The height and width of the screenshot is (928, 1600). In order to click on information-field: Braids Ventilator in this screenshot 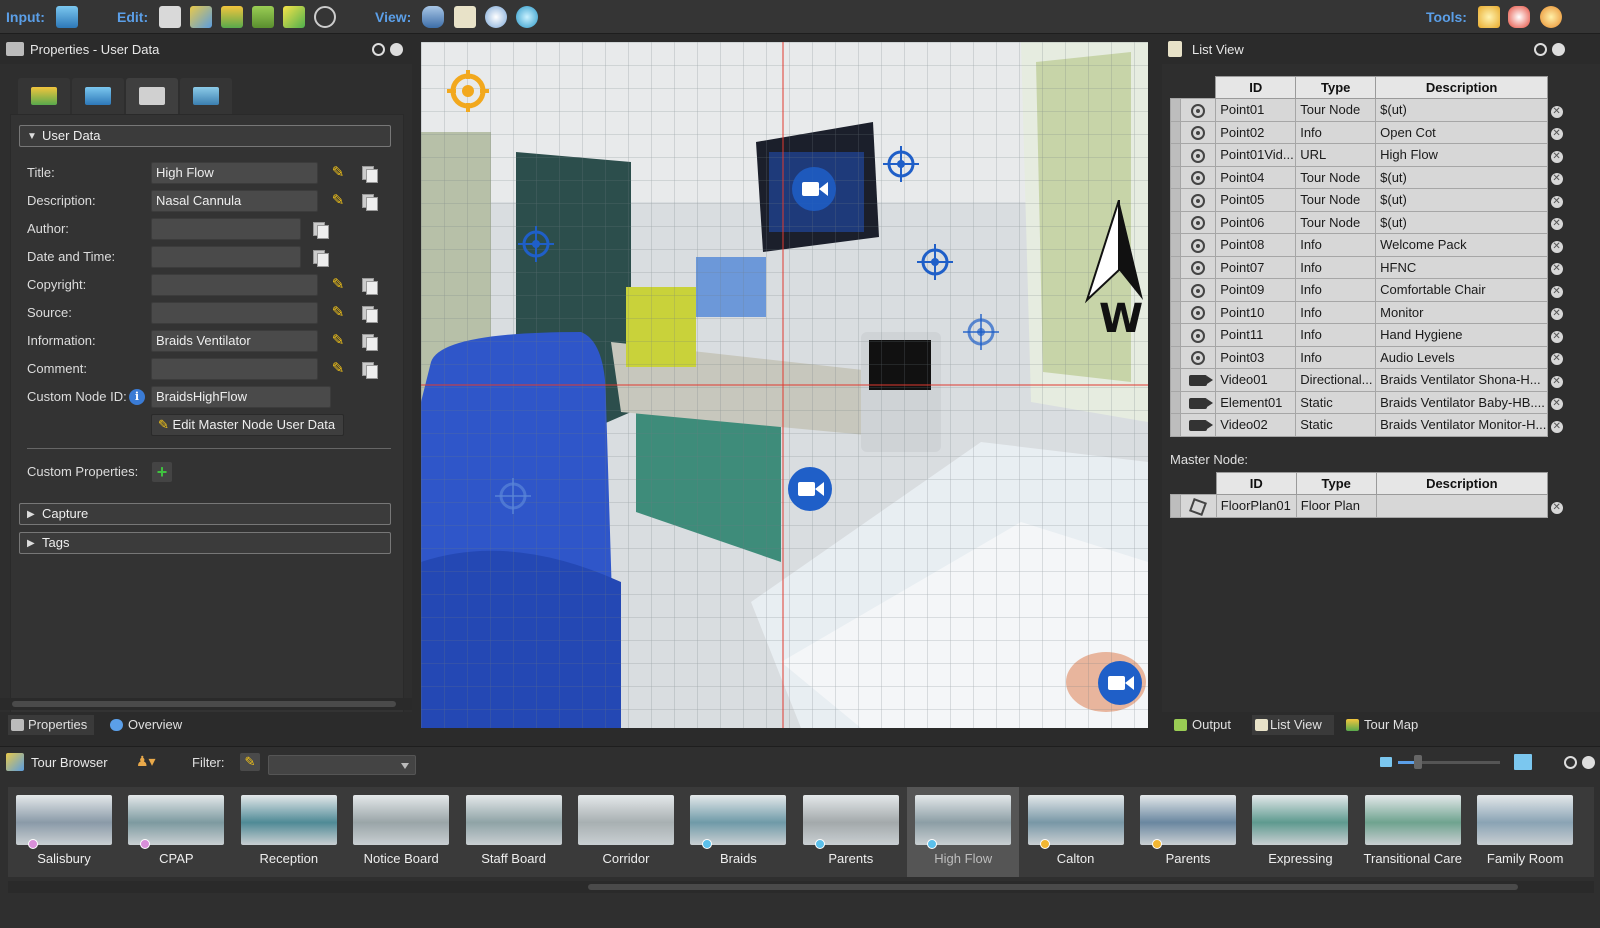, I will do `click(234, 341)`.